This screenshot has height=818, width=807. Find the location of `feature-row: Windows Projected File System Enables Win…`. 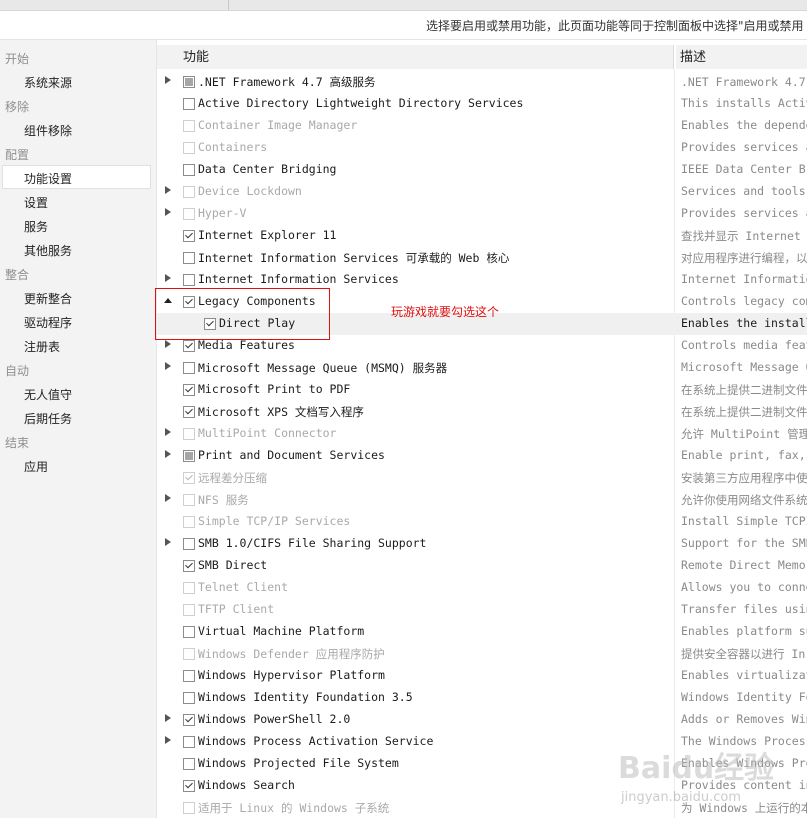

feature-row: Windows Projected File System Enables Win… is located at coordinates (482, 764).